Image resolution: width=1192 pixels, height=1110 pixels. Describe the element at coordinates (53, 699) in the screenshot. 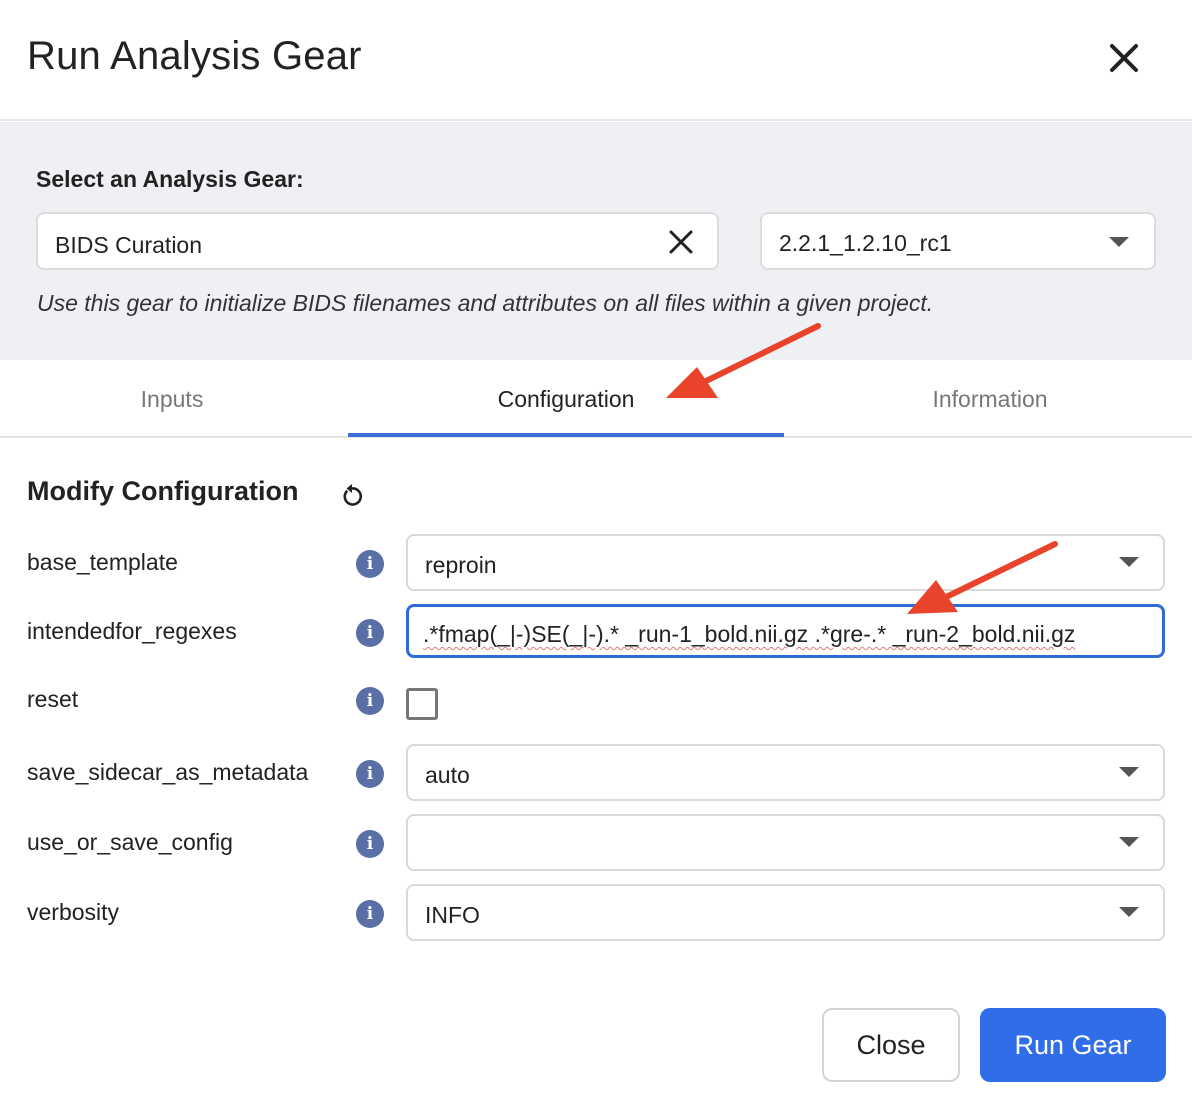

I see `config-label-reset: reset` at that location.